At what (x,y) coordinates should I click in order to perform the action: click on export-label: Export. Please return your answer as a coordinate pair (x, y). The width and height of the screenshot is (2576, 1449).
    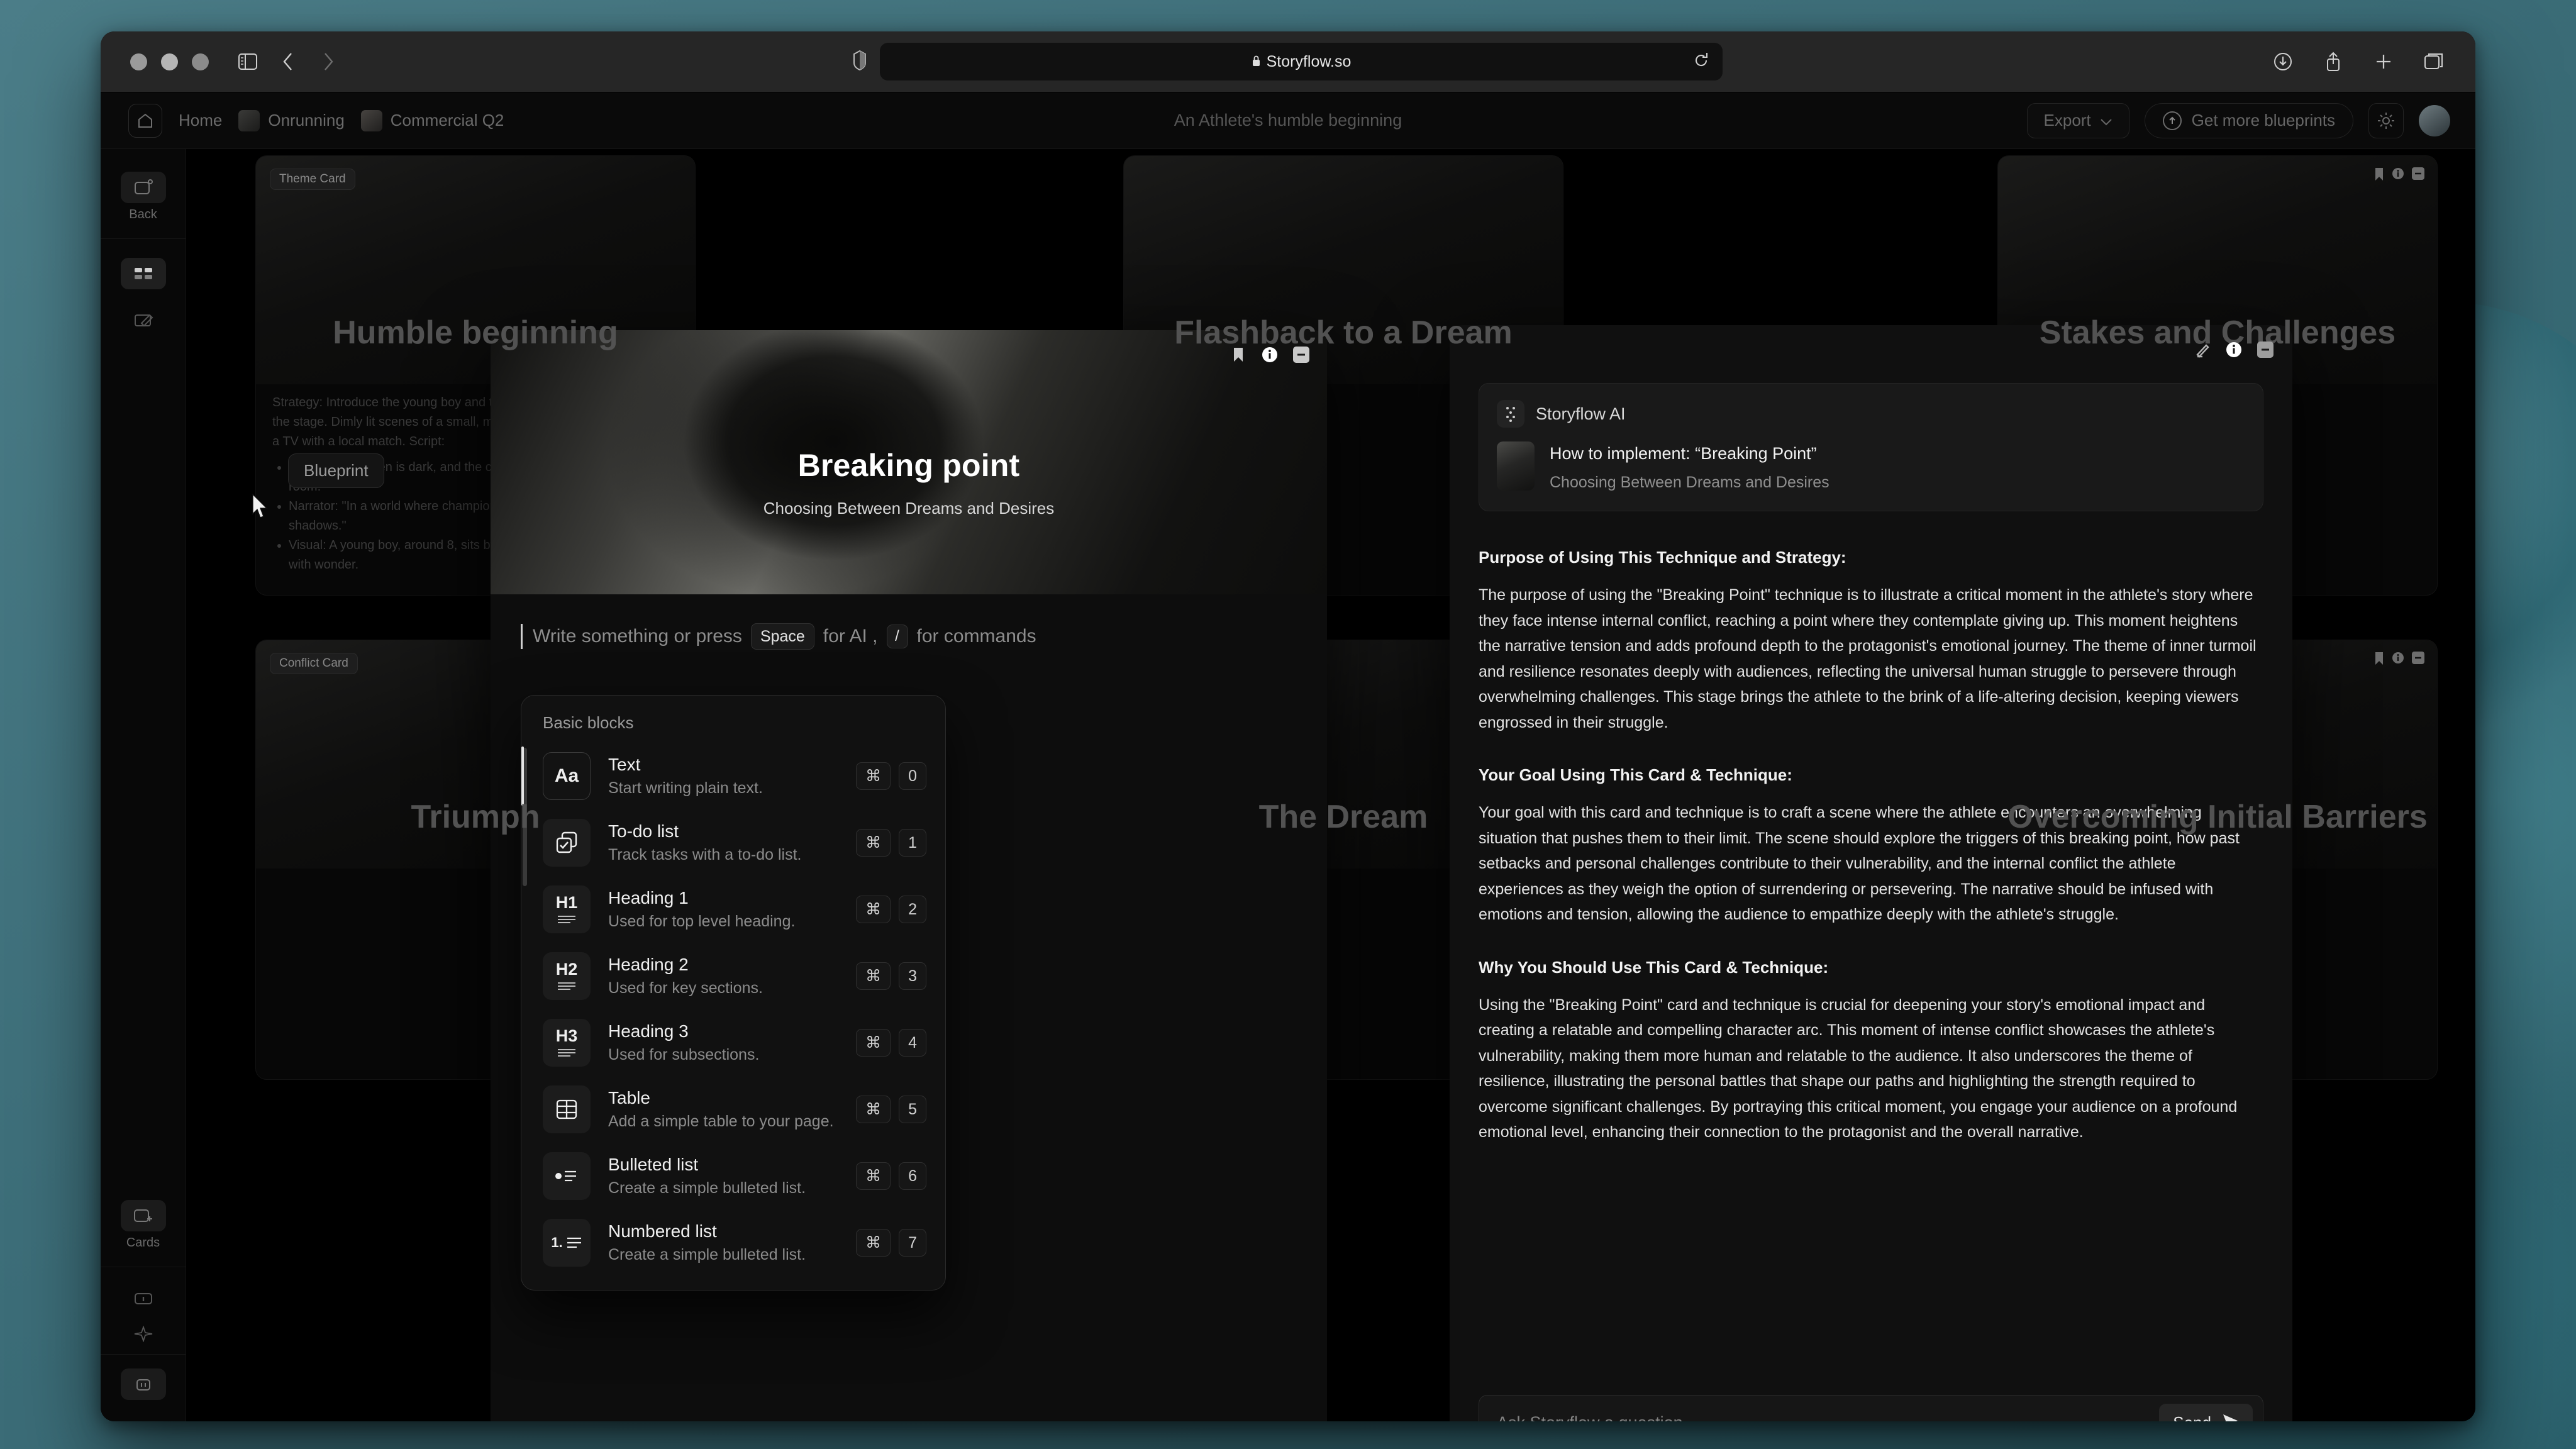
    Looking at the image, I should click on (2067, 120).